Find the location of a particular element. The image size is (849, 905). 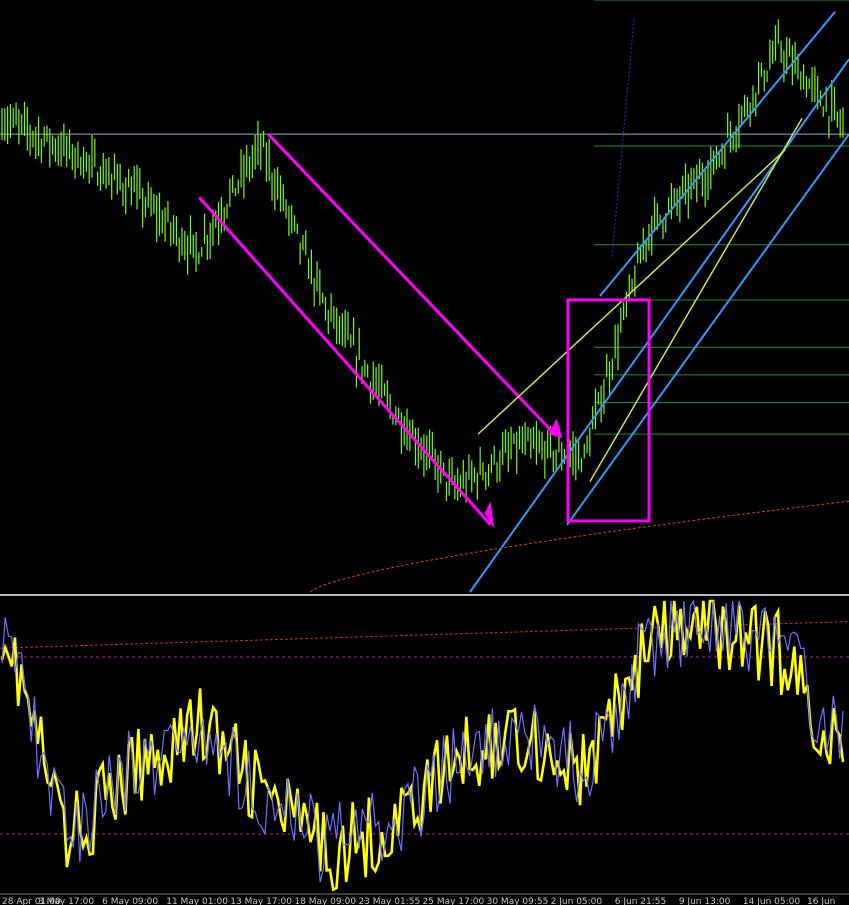

time-tick-label: 13 May 17:00 is located at coordinates (261, 901).